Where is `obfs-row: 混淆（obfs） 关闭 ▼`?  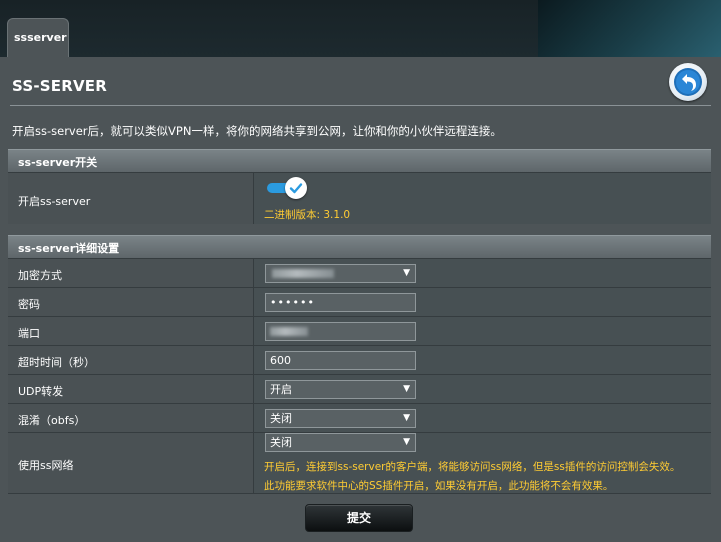 obfs-row: 混淆（obfs） 关闭 ▼ is located at coordinates (359, 417).